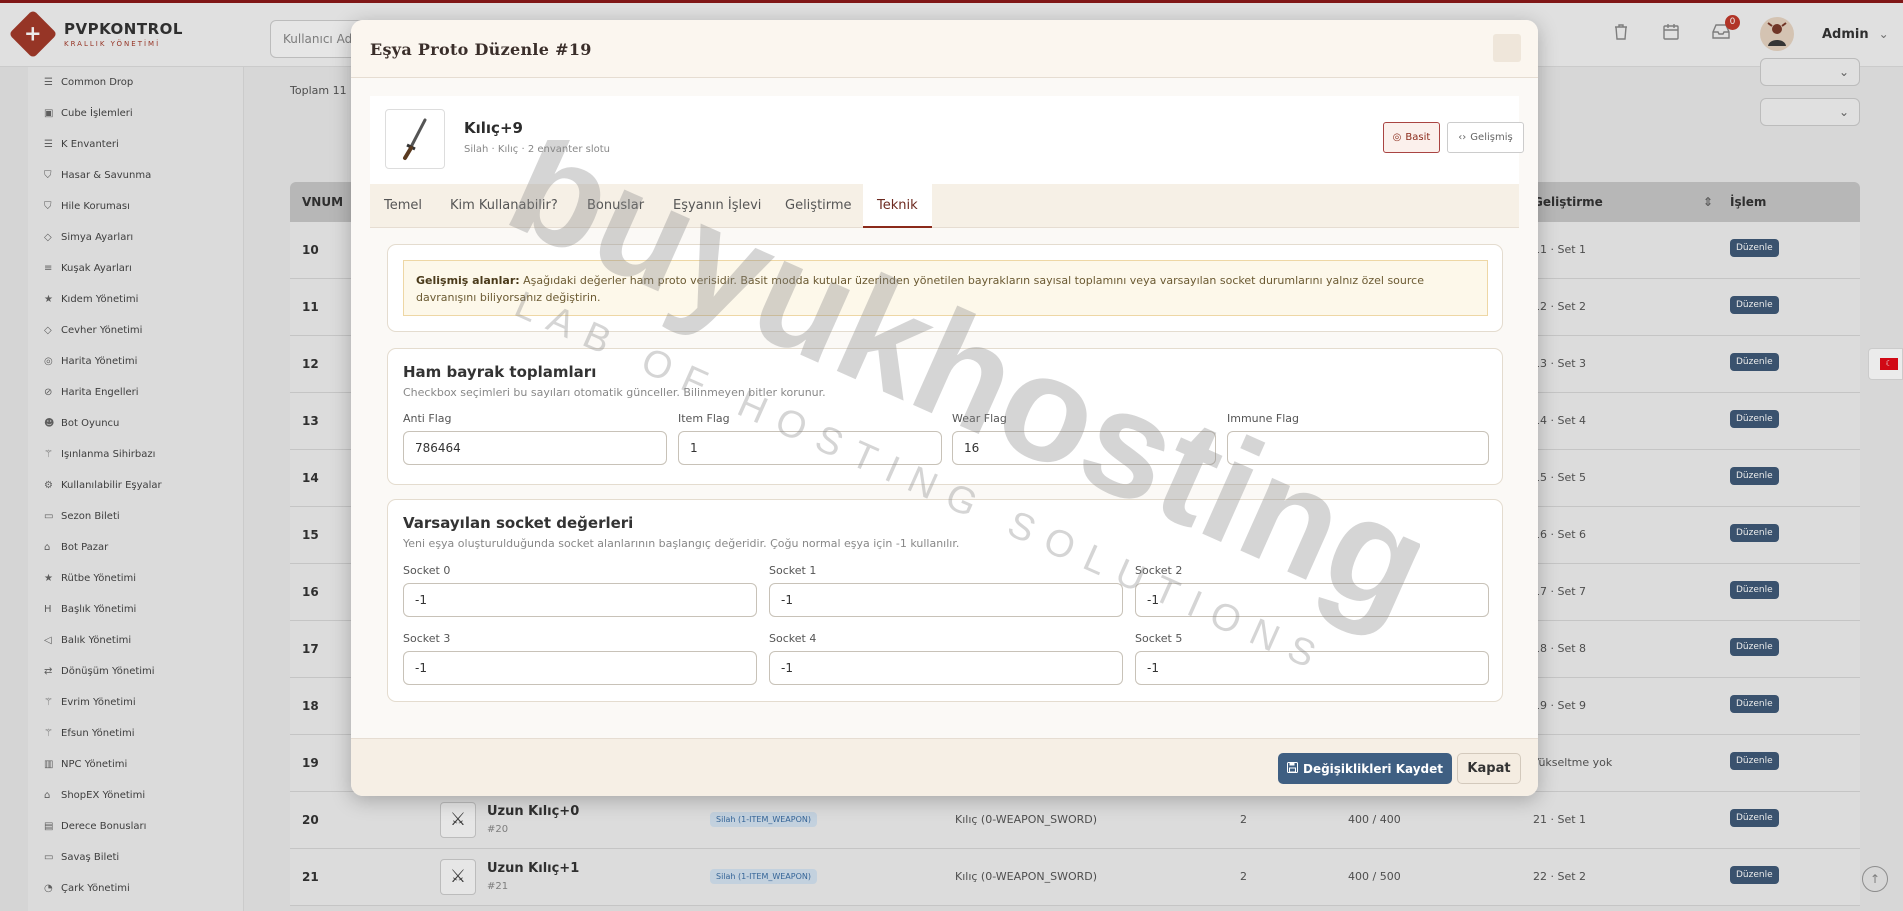 The width and height of the screenshot is (1903, 911). I want to click on advanced-mode-label: Gelişmiş, so click(1491, 137).